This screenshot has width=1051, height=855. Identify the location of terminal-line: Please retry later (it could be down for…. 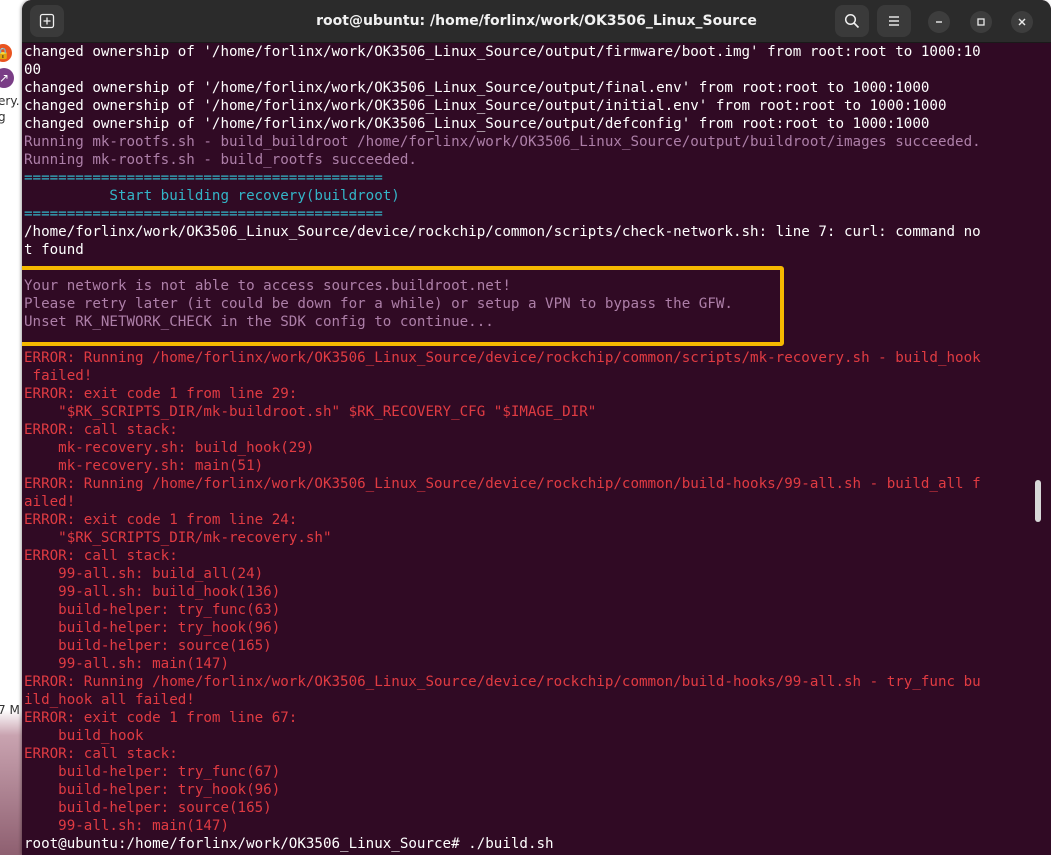
(378, 304).